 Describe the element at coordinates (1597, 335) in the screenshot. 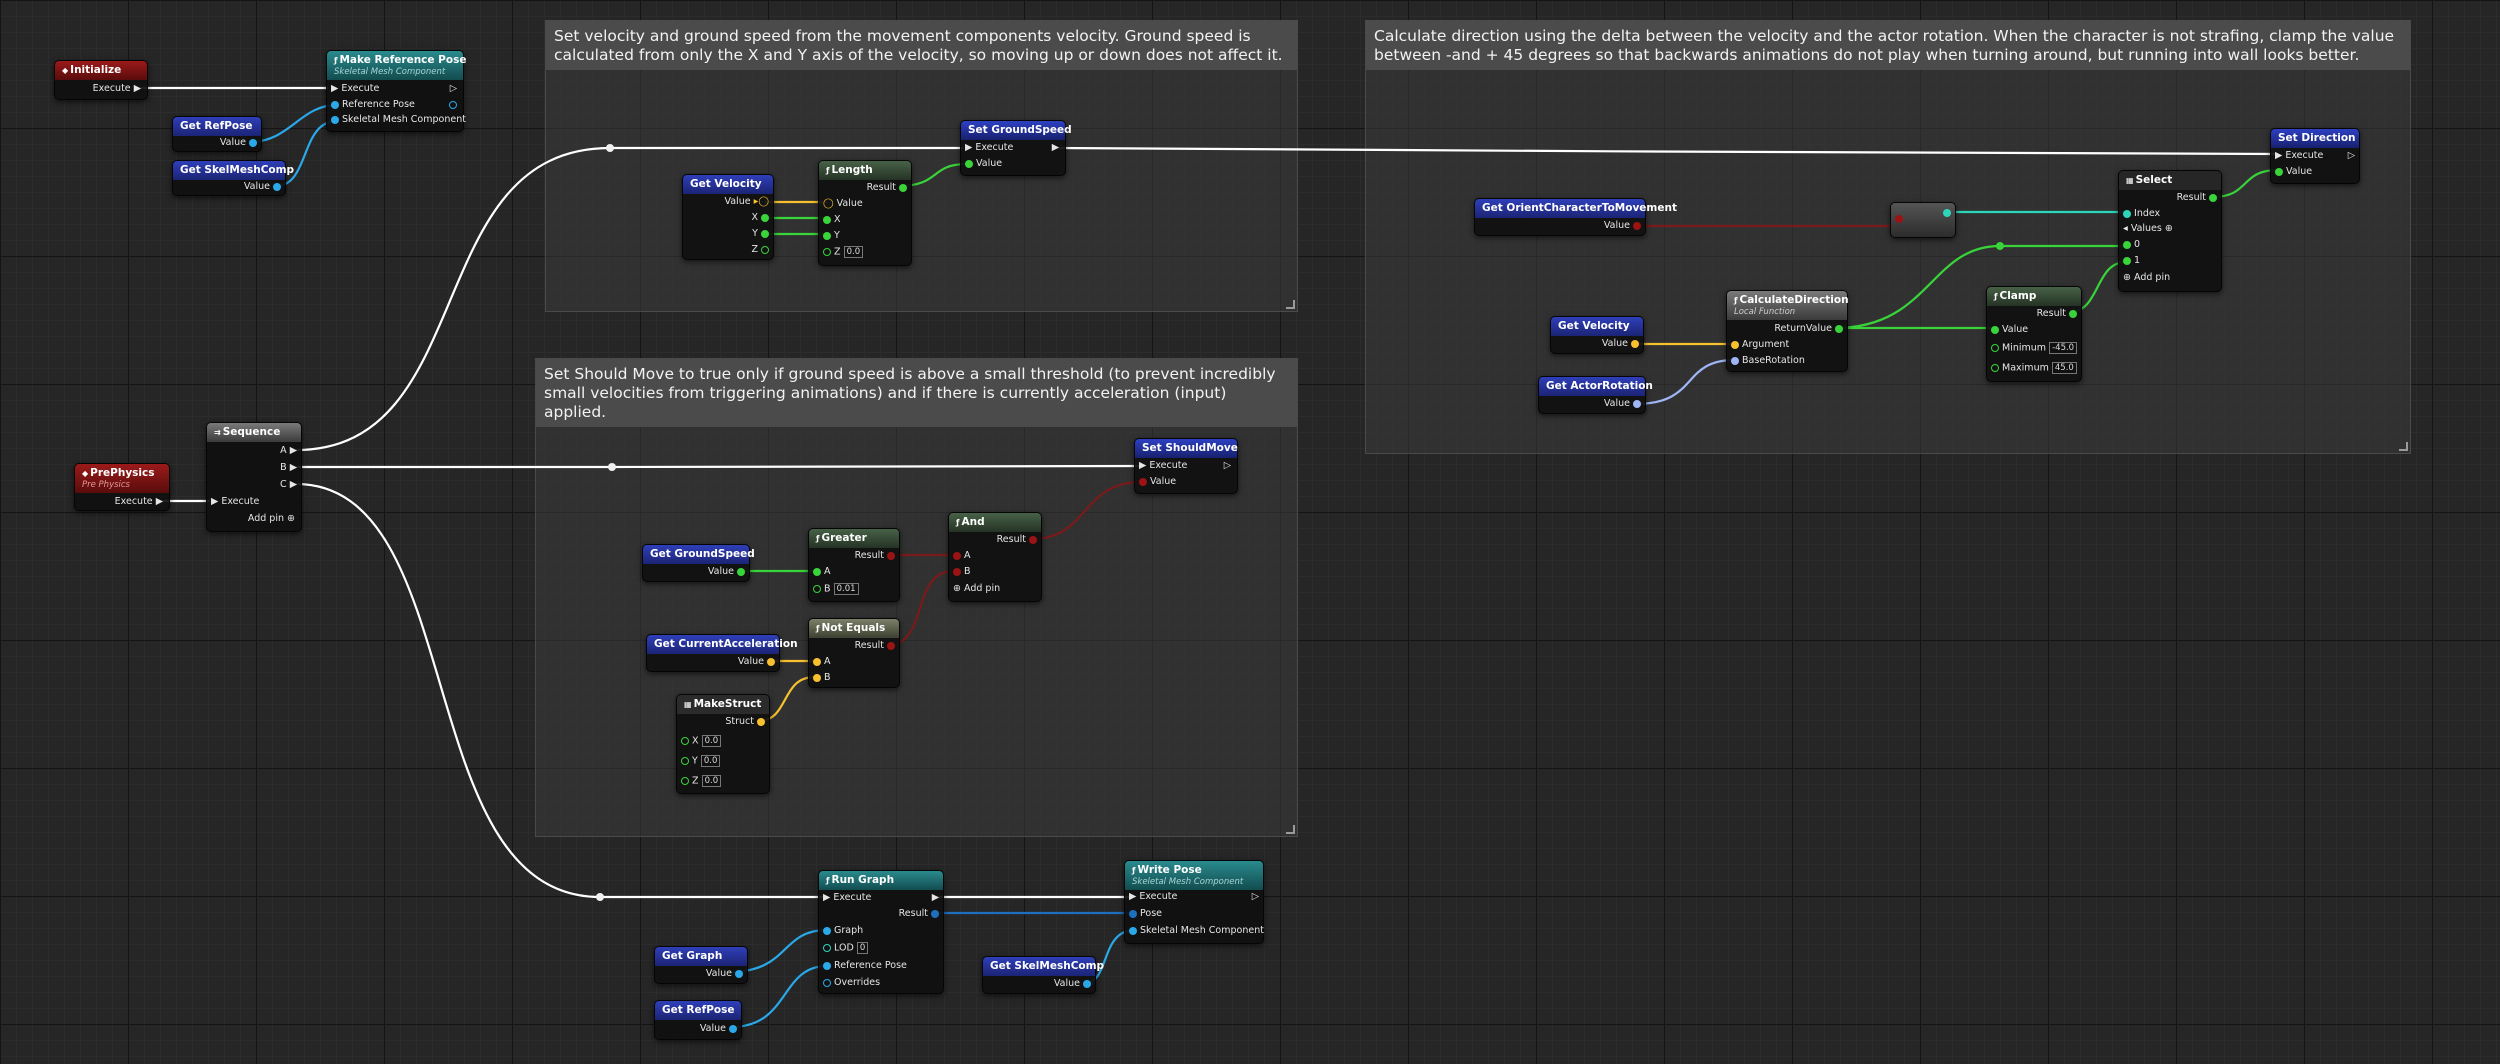

I see `get-velocity-2-node: Get Velocity Value` at that location.